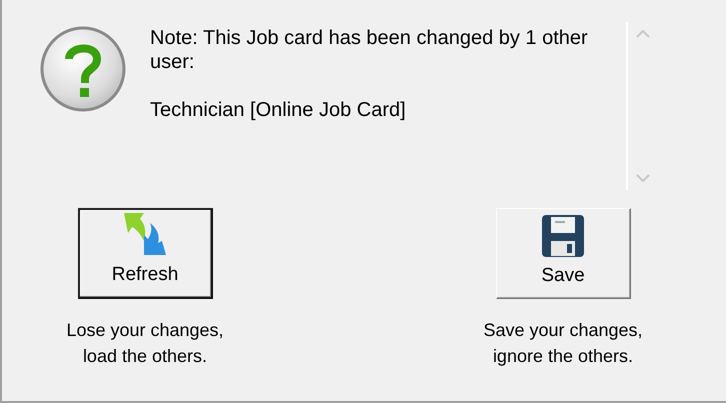 The height and width of the screenshot is (403, 726). I want to click on scroll-up-icon, so click(643, 34).